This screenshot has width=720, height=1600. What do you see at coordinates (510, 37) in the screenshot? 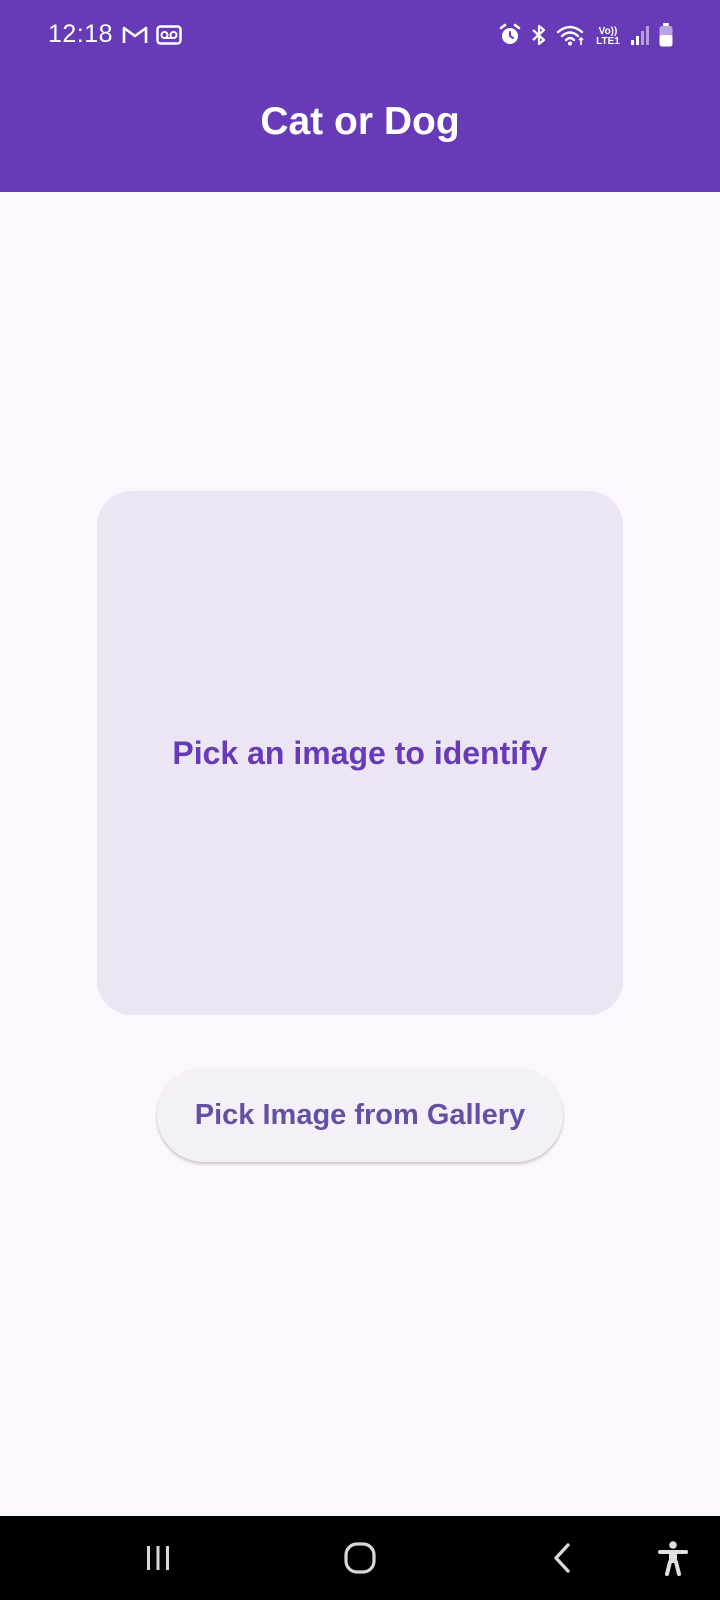
I see `alarm-icon` at bounding box center [510, 37].